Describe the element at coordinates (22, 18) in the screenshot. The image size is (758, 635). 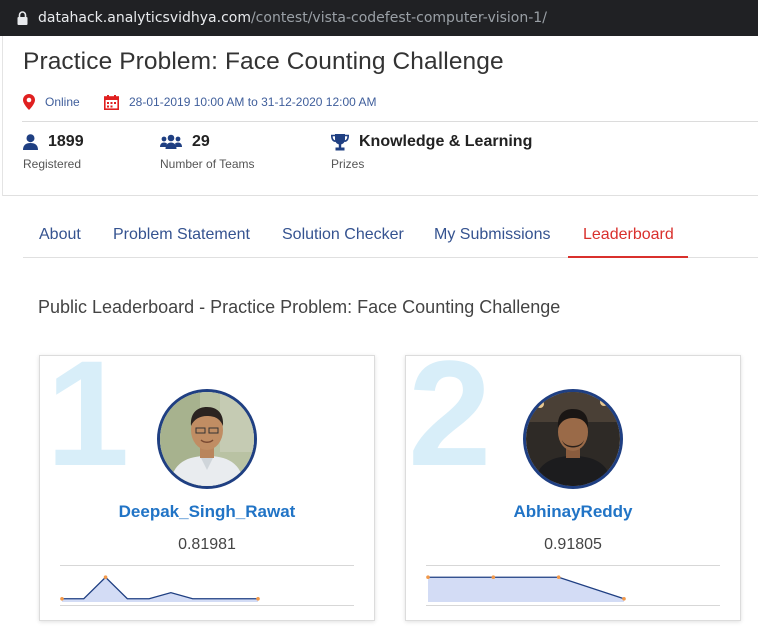
I see `lock-icon` at that location.